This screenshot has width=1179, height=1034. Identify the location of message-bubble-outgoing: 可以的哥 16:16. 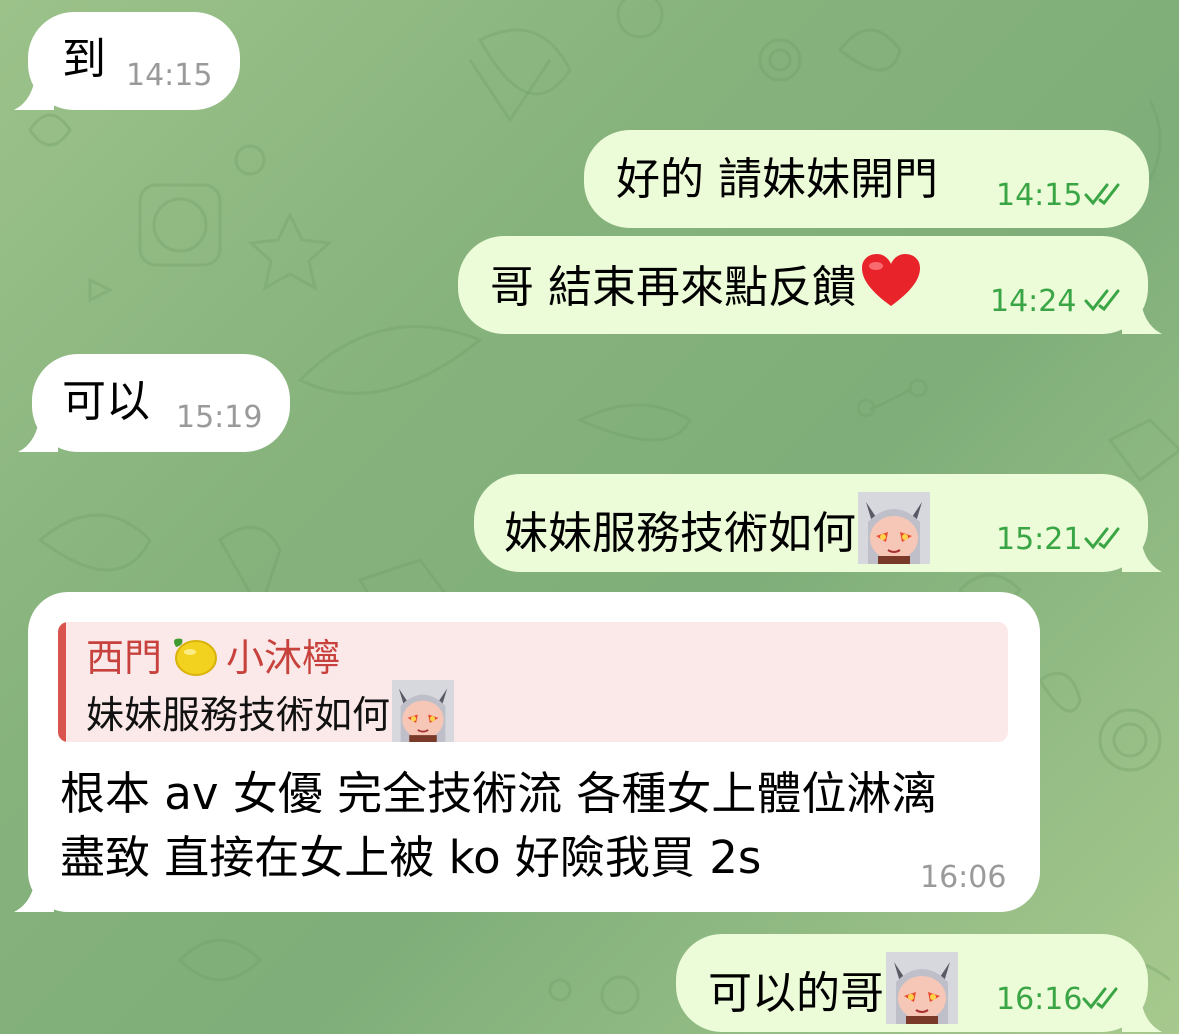
(919, 983).